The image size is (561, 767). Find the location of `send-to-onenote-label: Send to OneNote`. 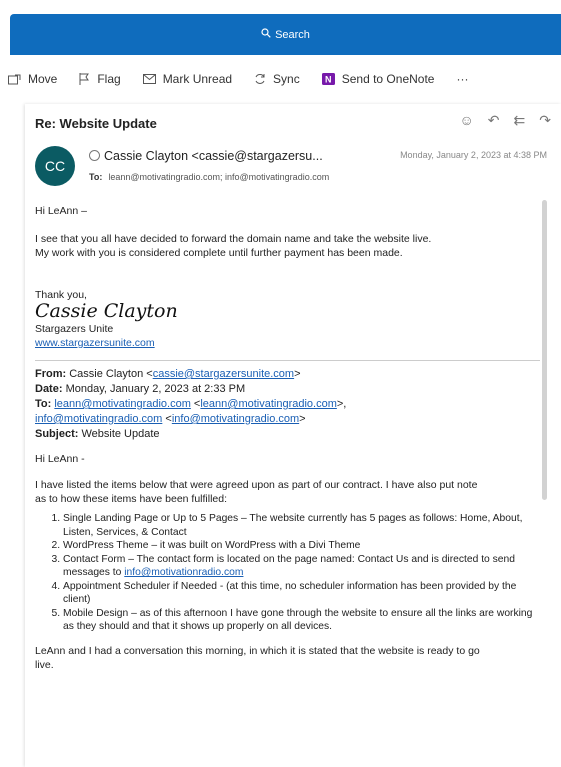

send-to-onenote-label: Send to OneNote is located at coordinates (388, 79).